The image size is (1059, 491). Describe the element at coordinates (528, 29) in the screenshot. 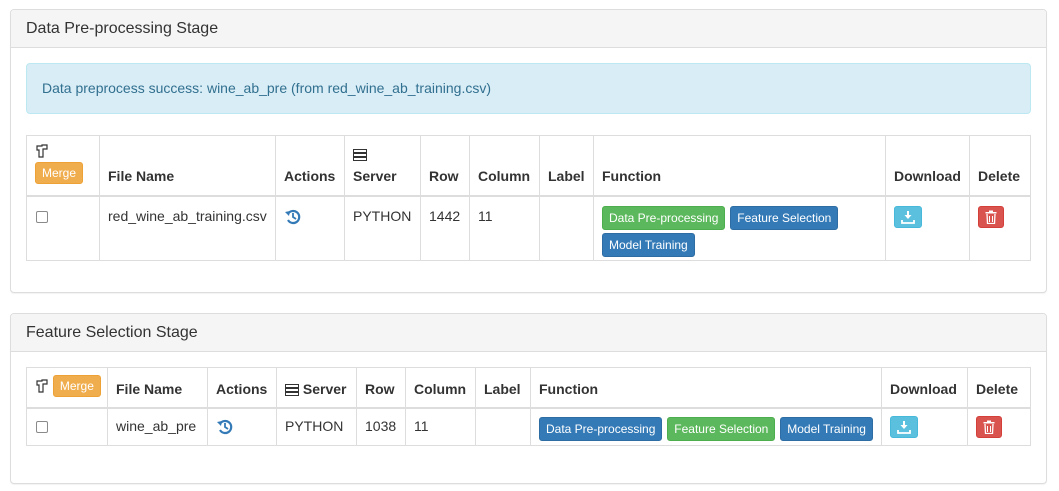

I see `panel-title: Data Pre-processing Stage` at that location.